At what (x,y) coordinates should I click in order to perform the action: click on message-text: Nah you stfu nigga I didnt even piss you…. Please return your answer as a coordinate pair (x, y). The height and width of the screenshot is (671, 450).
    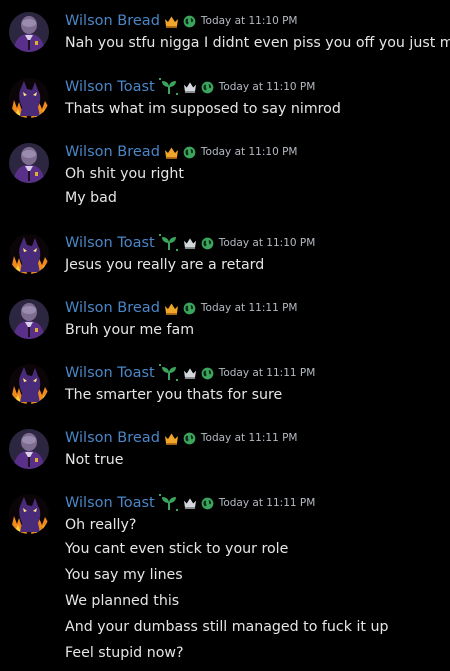
    Looking at the image, I should click on (257, 43).